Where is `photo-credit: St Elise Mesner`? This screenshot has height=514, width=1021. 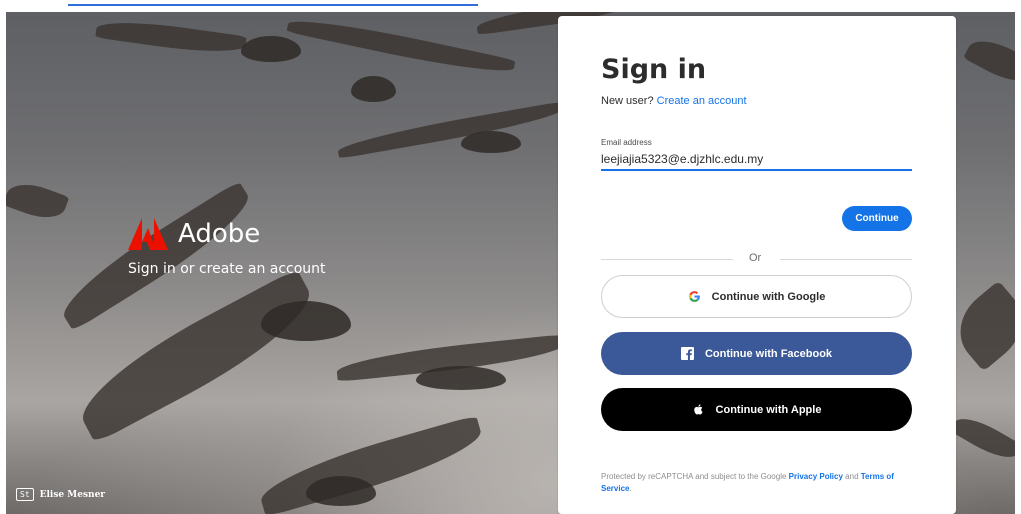
photo-credit: St Elise Mesner is located at coordinates (60, 494).